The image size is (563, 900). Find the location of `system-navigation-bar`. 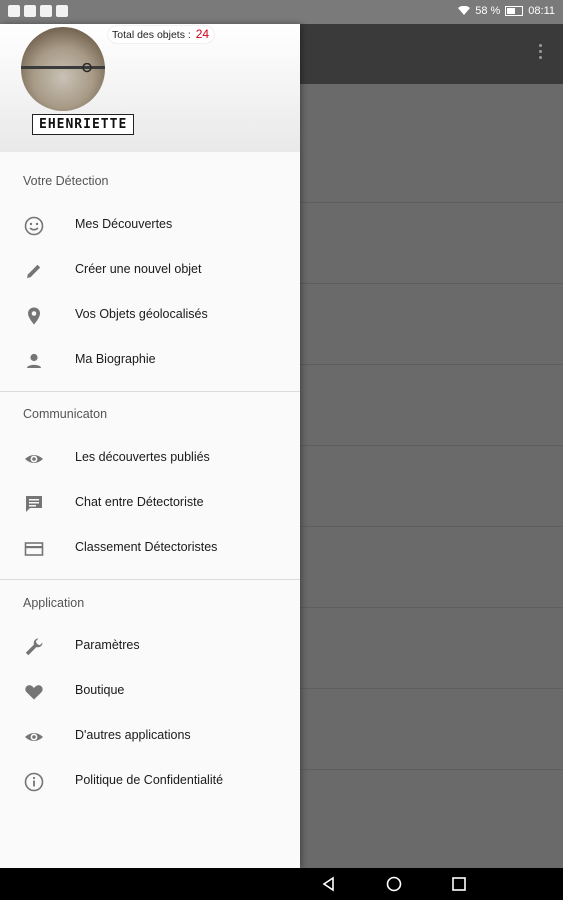

system-navigation-bar is located at coordinates (281, 884).